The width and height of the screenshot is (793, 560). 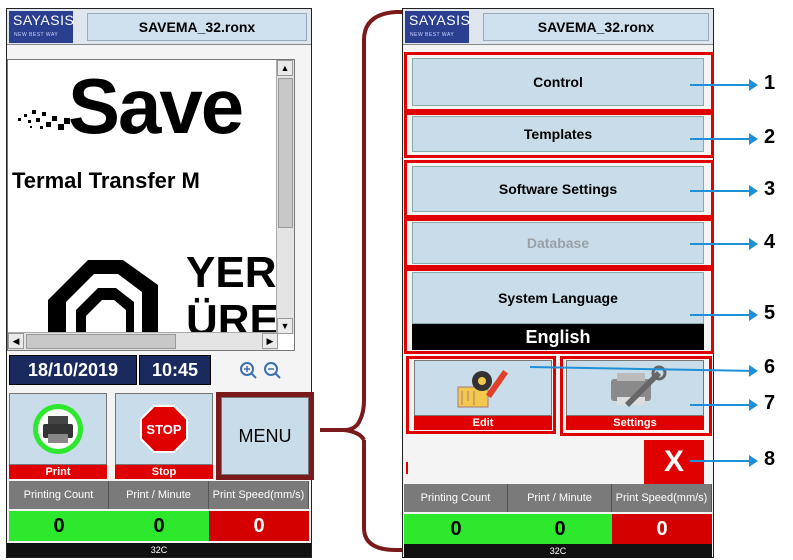 What do you see at coordinates (73, 370) in the screenshot?
I see `date-display: 18/10/2019` at bounding box center [73, 370].